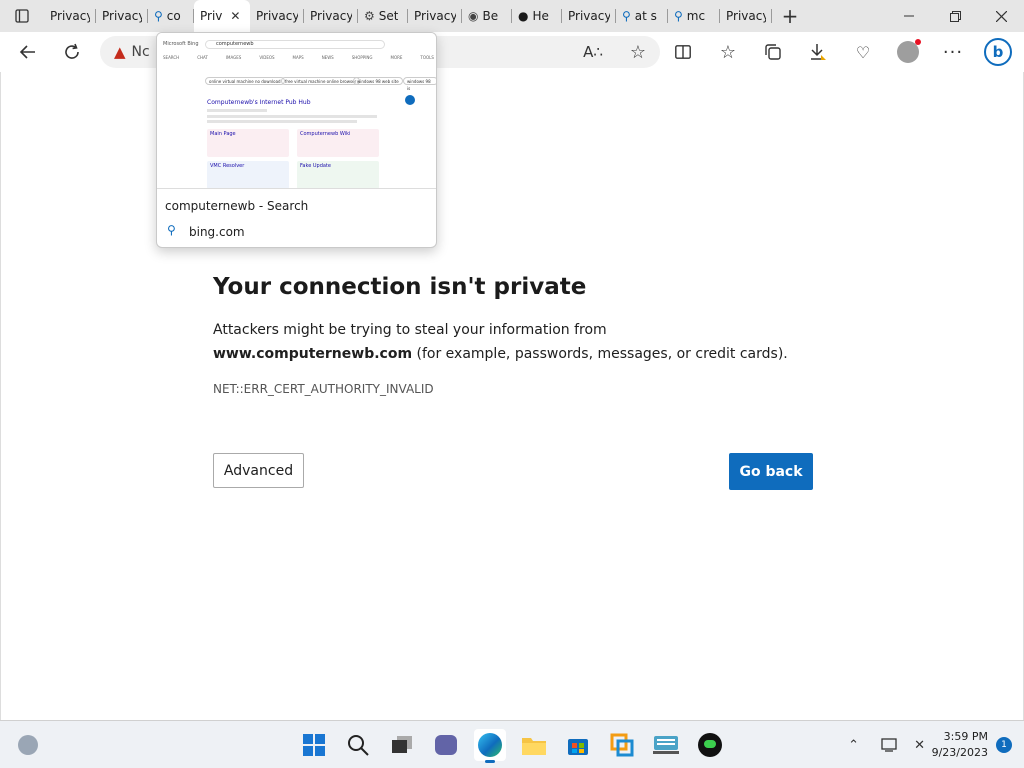 This screenshot has width=1024, height=768. Describe the element at coordinates (512, 744) in the screenshot. I see `taskbar: ⌃ ✕ 3:59 PM 9/23/2023 1` at that location.